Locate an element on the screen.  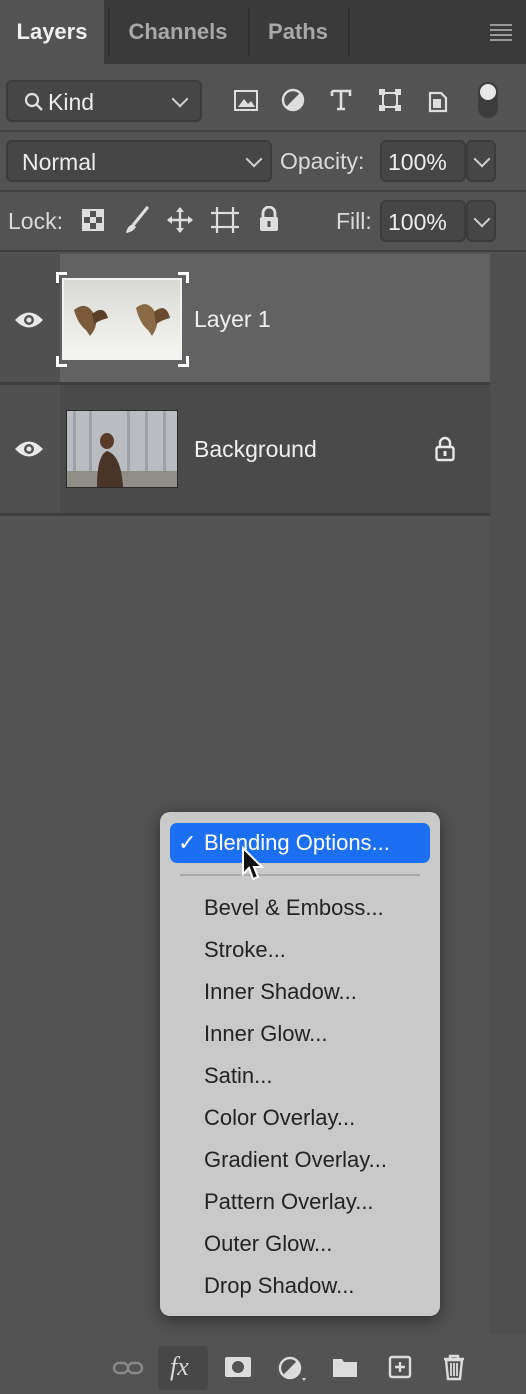
fx-icon: fx is located at coordinates (179, 1366).